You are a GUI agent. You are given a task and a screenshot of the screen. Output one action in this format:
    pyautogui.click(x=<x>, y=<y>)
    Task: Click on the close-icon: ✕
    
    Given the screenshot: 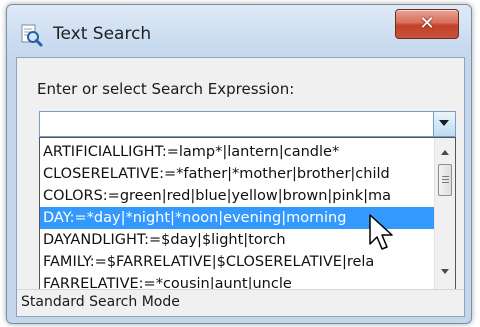 What is the action you would take?
    pyautogui.click(x=427, y=23)
    